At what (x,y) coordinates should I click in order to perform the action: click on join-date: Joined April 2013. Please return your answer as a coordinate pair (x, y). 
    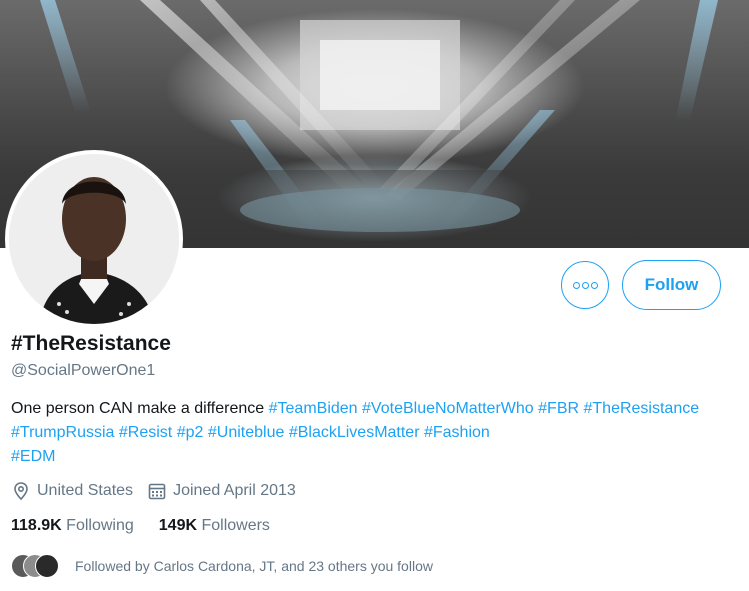
    Looking at the image, I should click on (221, 491).